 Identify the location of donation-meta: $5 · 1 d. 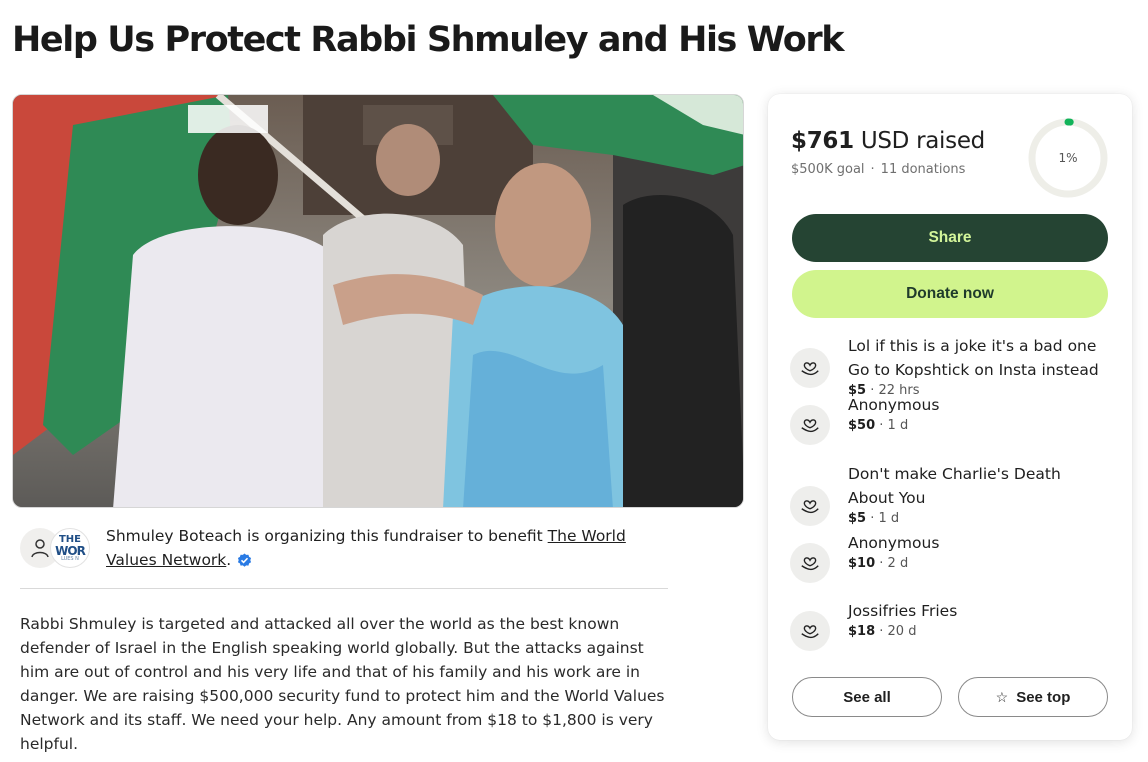
(873, 518).